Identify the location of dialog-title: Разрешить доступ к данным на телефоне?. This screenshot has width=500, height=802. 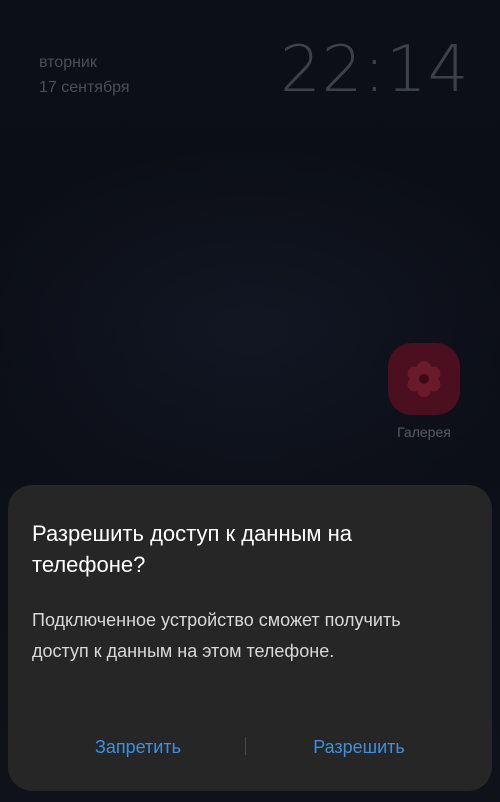
(192, 549).